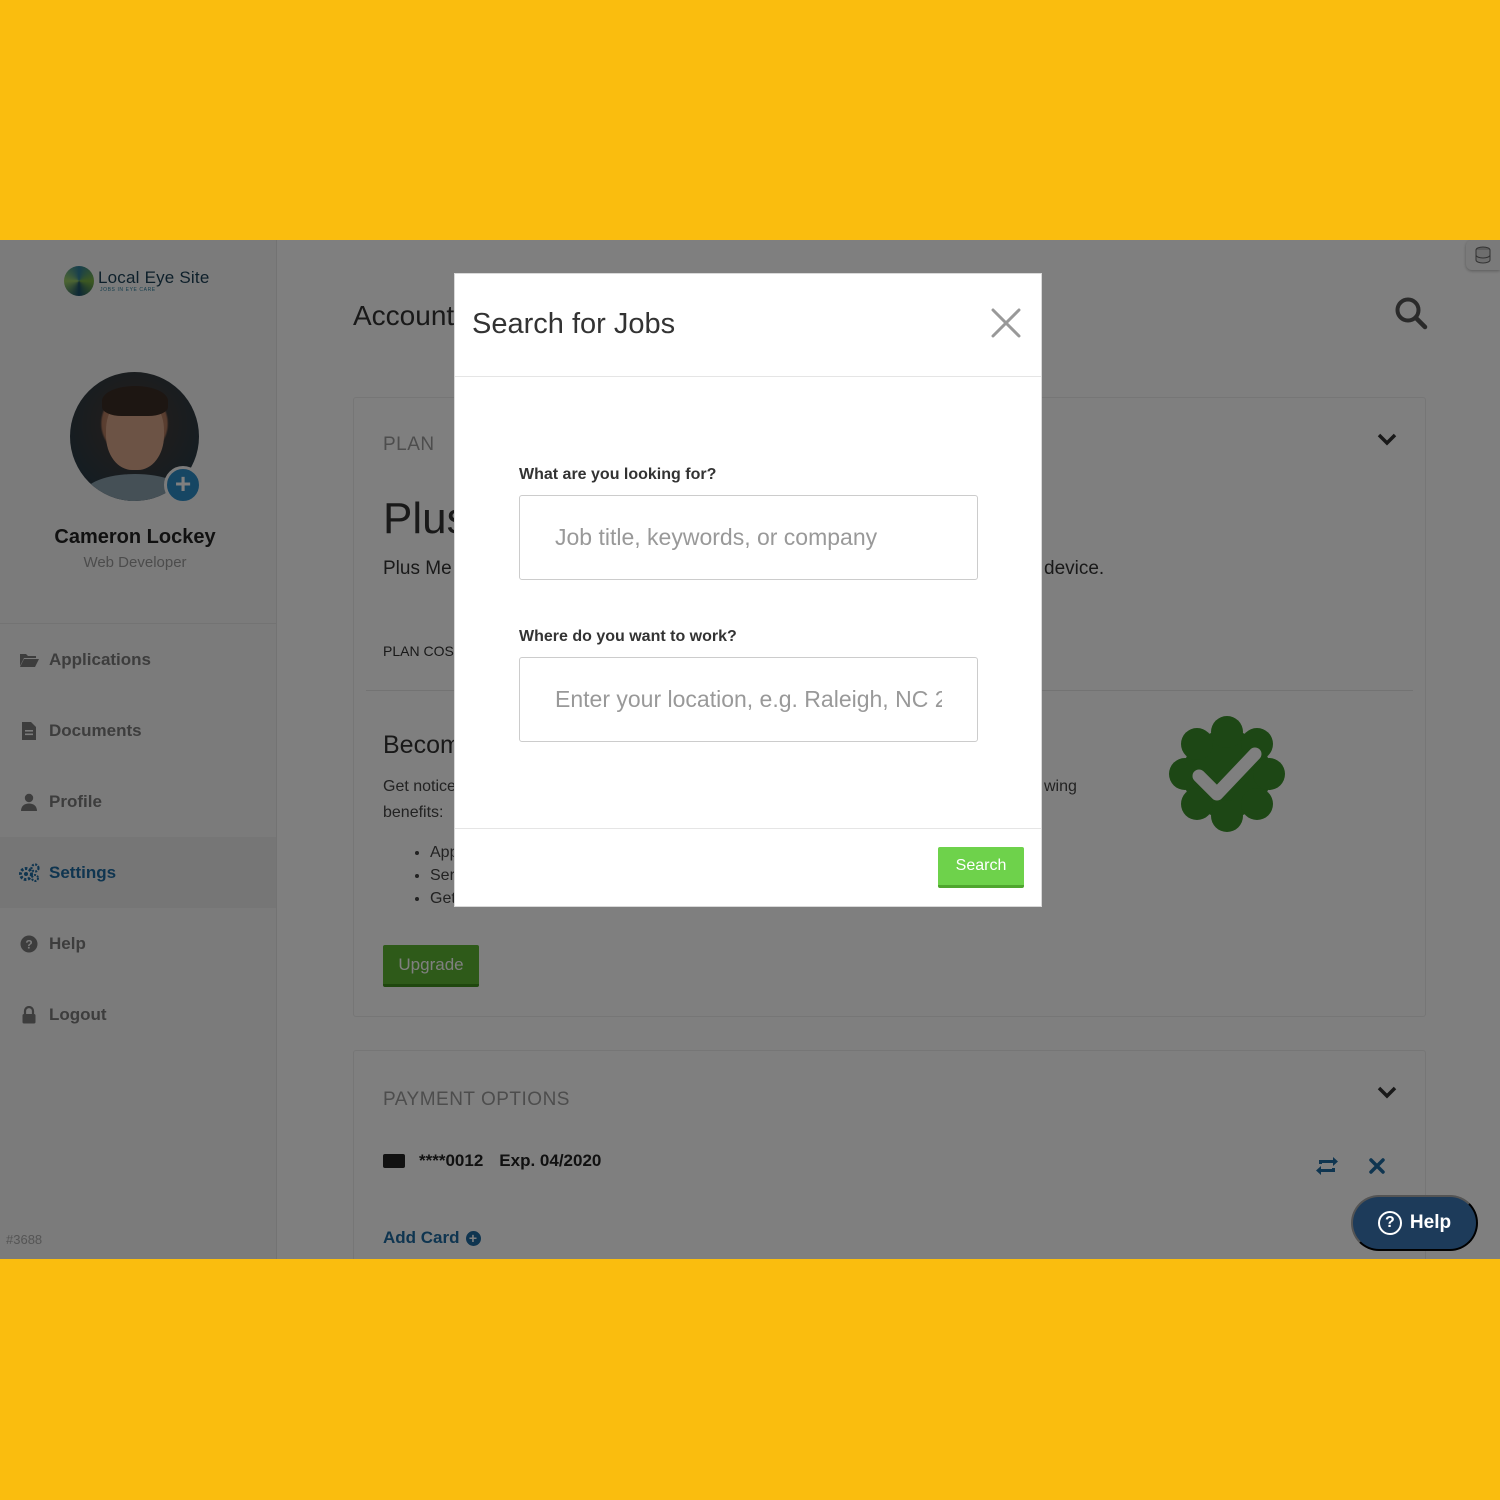  Describe the element at coordinates (628, 636) in the screenshot. I see `where-field-label: Where do you want to work?` at that location.